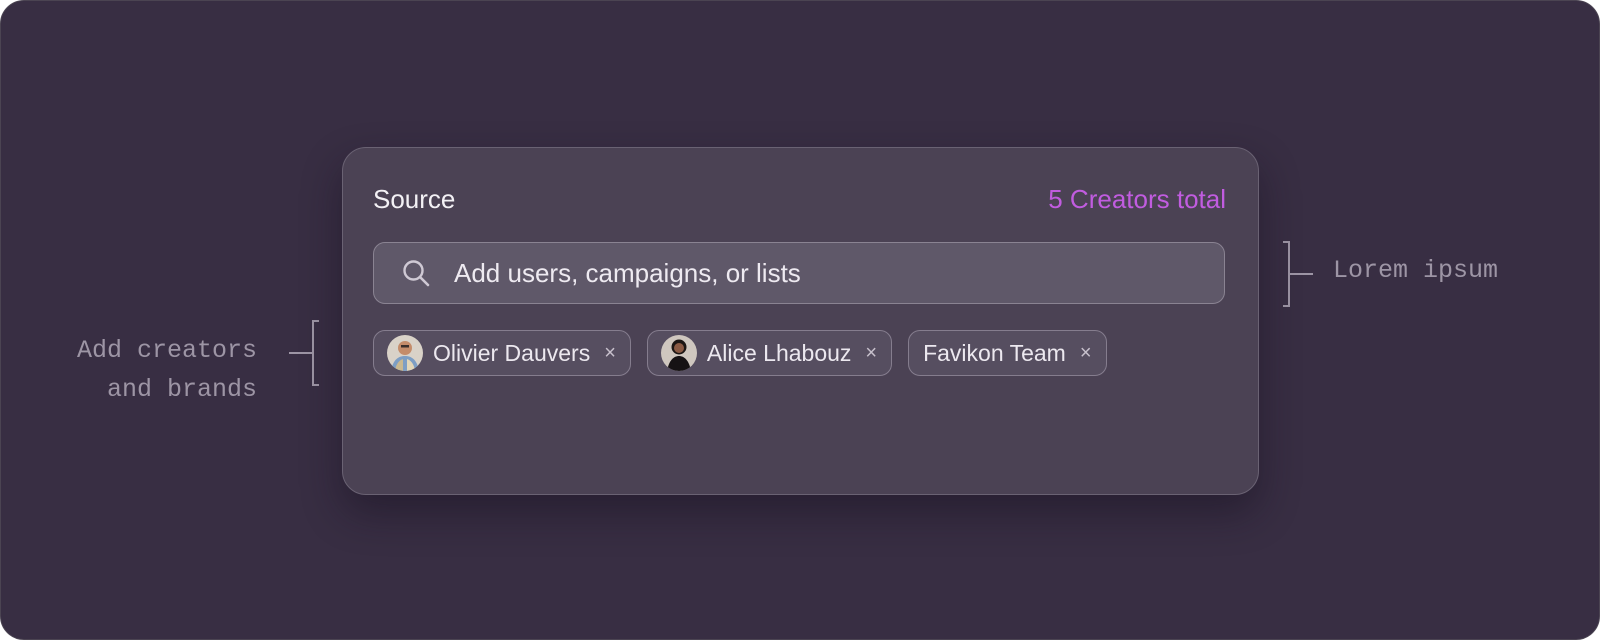  What do you see at coordinates (166, 350) in the screenshot?
I see `annotation-line: Add creators` at bounding box center [166, 350].